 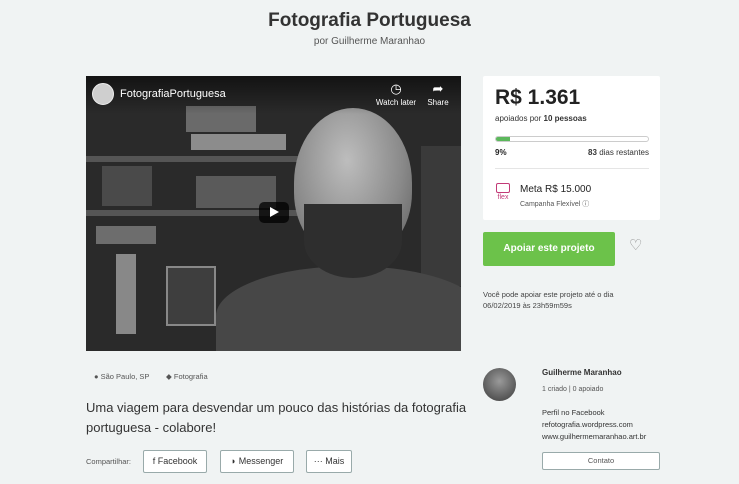 I want to click on location-label: São Paulo, SP, so click(x=125, y=376).